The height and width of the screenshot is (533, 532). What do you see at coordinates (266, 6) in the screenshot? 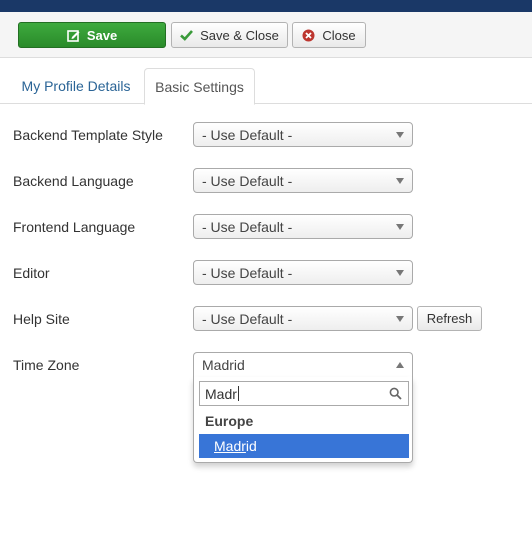
I see `header-bar` at bounding box center [266, 6].